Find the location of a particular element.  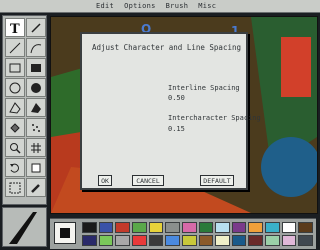

filled-rectangle-tool is located at coordinates (36, 67).